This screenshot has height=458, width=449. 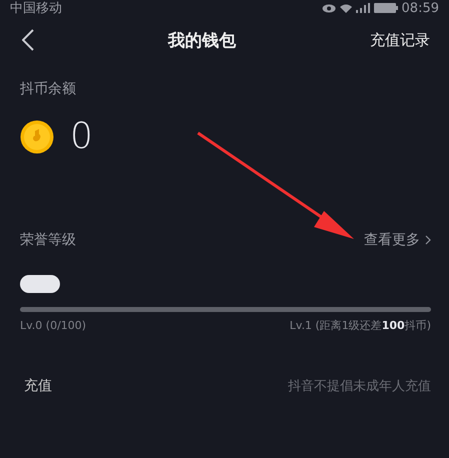 I want to click on carrier-name: 中国移动, so click(x=36, y=8).